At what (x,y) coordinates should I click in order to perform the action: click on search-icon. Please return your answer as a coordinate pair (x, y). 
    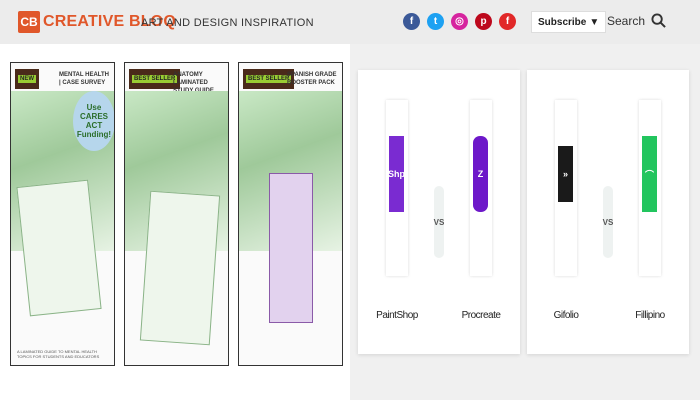
    Looking at the image, I should click on (658, 20).